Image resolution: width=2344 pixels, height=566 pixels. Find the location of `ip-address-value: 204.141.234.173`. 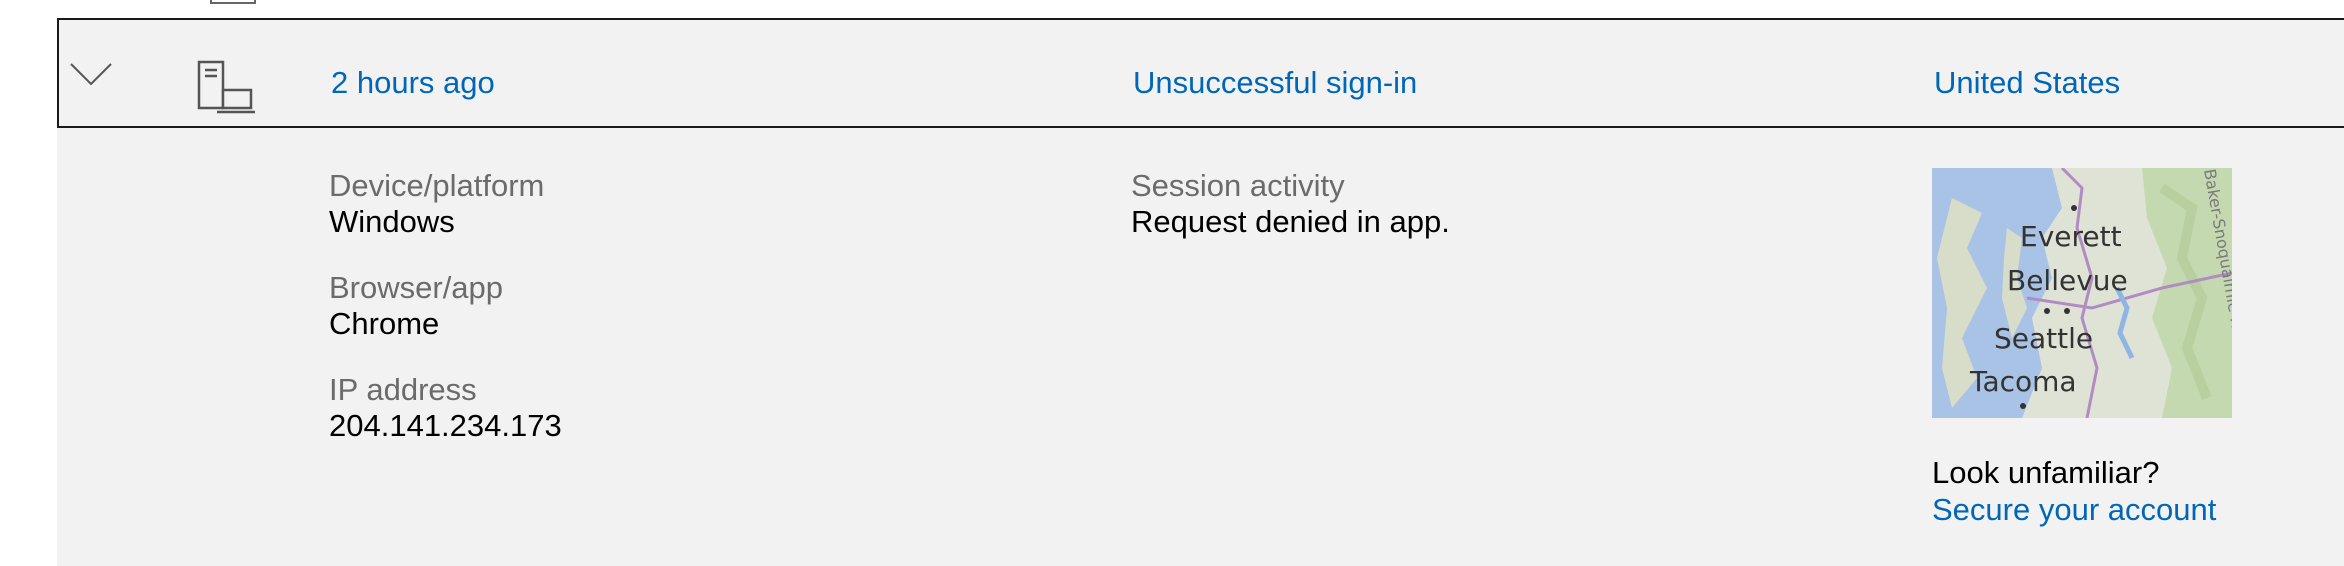

ip-address-value: 204.141.234.173 is located at coordinates (445, 425).